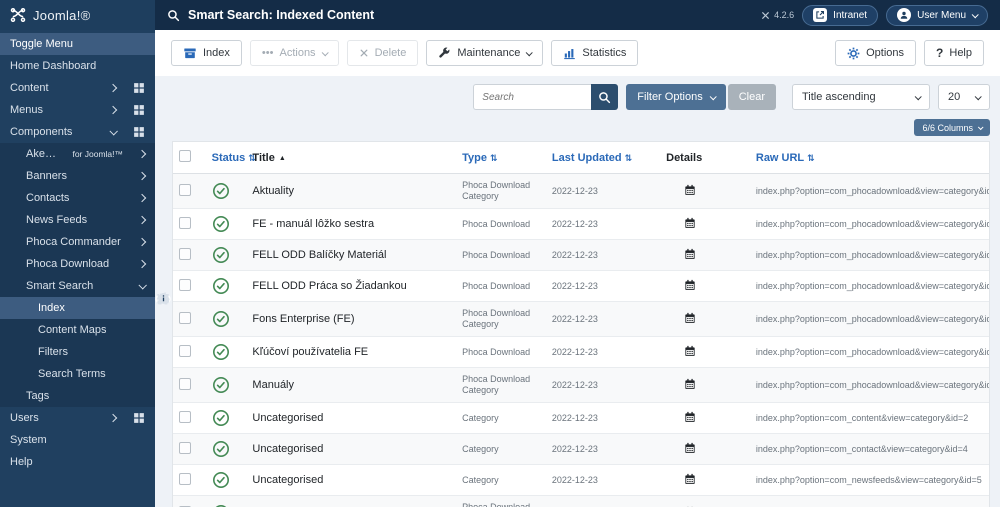 This screenshot has height=507, width=1000. Describe the element at coordinates (329, 286) in the screenshot. I see `item-title-link: FELL ODD Práca so Žiadankou` at that location.